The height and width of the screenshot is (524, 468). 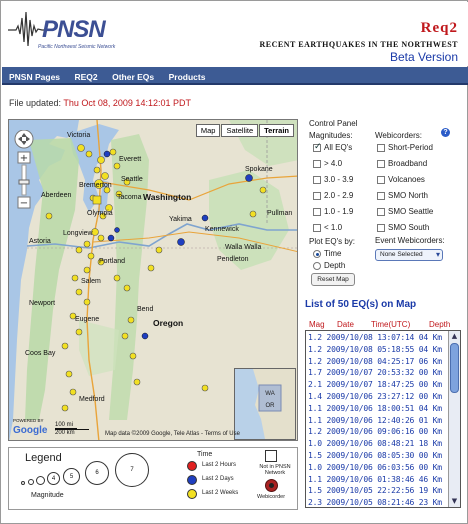 What do you see at coordinates (335, 265) in the screenshot?
I see `plot-depth-label: Depth` at bounding box center [335, 265].